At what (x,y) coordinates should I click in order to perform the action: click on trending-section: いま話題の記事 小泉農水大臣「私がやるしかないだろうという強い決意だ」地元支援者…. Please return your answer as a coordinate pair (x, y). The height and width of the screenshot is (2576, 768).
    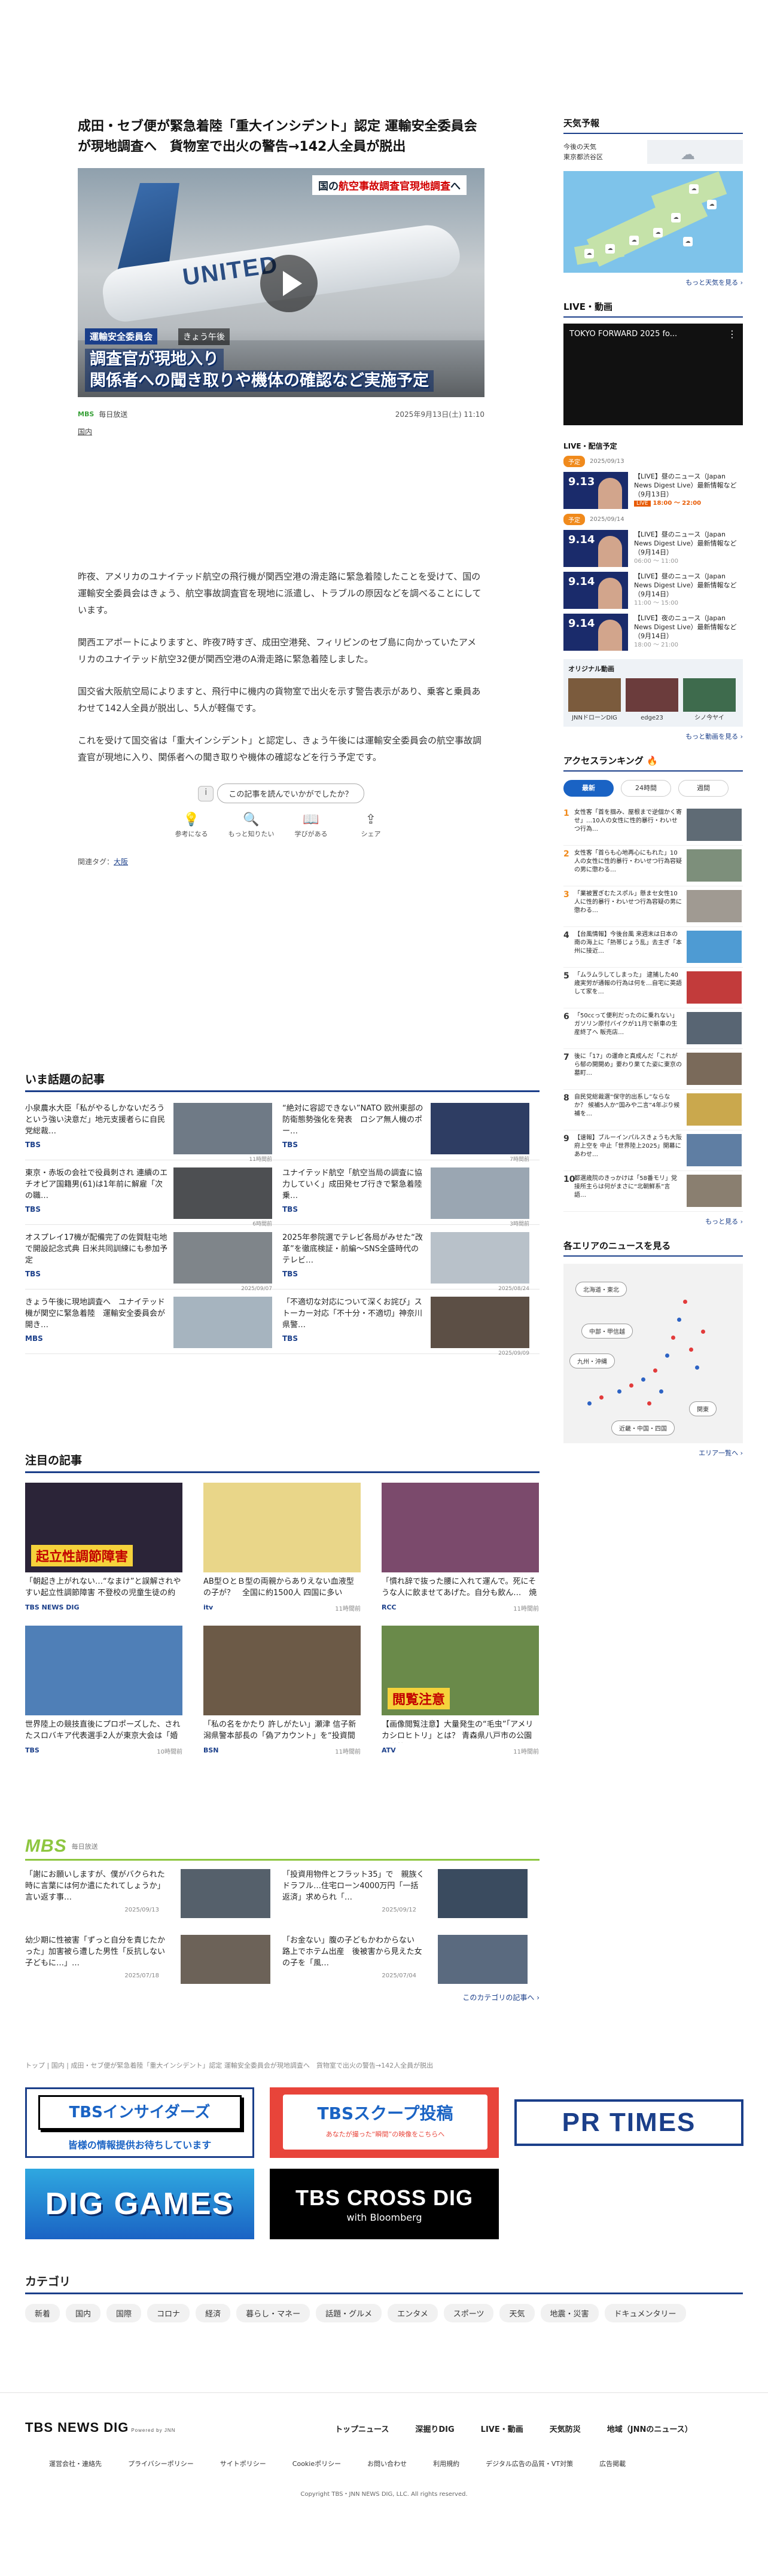
    Looking at the image, I should click on (282, 1213).